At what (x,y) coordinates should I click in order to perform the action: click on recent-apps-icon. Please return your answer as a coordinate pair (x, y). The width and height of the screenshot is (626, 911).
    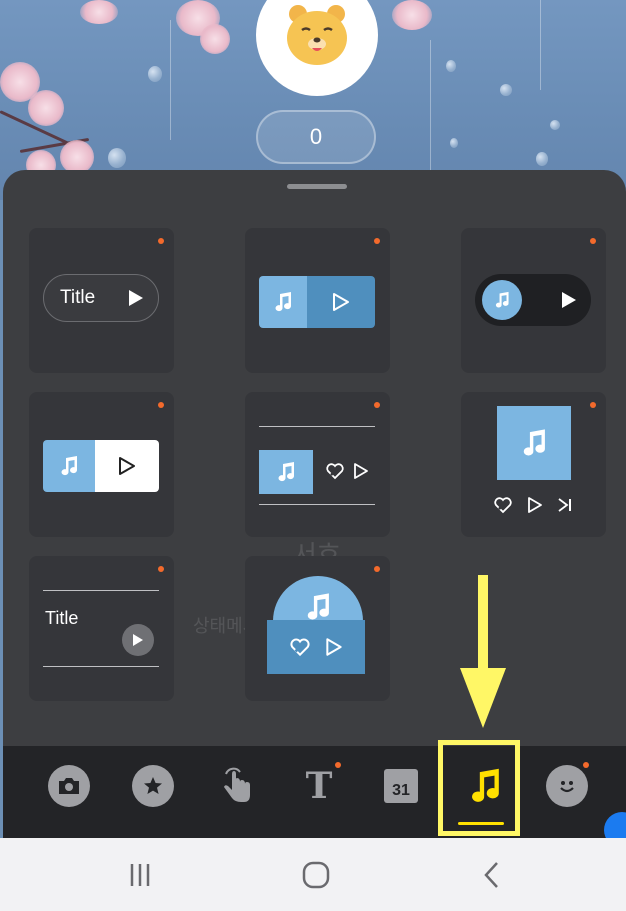
    Looking at the image, I should click on (140, 875).